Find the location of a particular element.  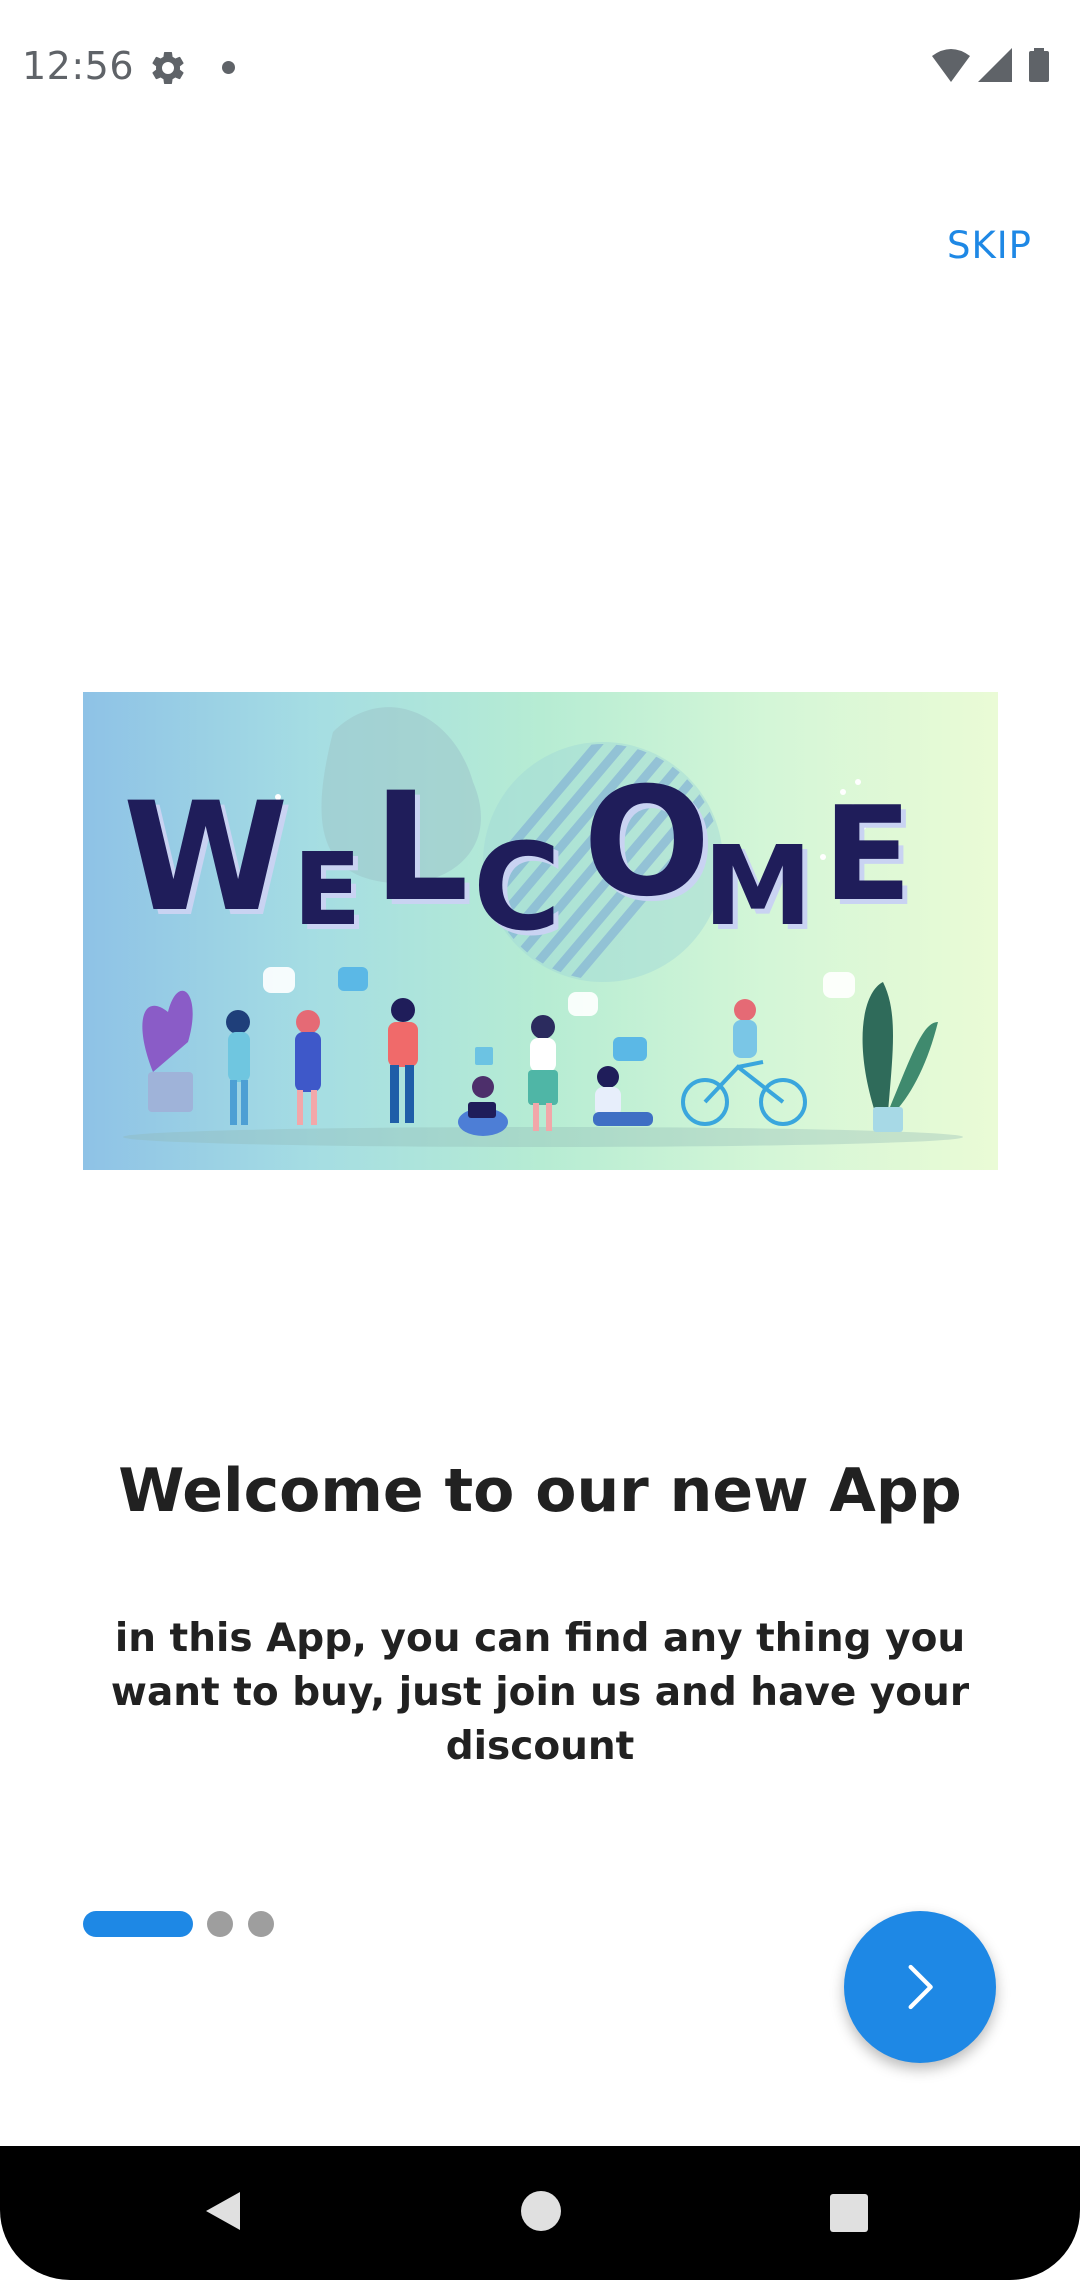

status-time: 12:56 is located at coordinates (78, 66).